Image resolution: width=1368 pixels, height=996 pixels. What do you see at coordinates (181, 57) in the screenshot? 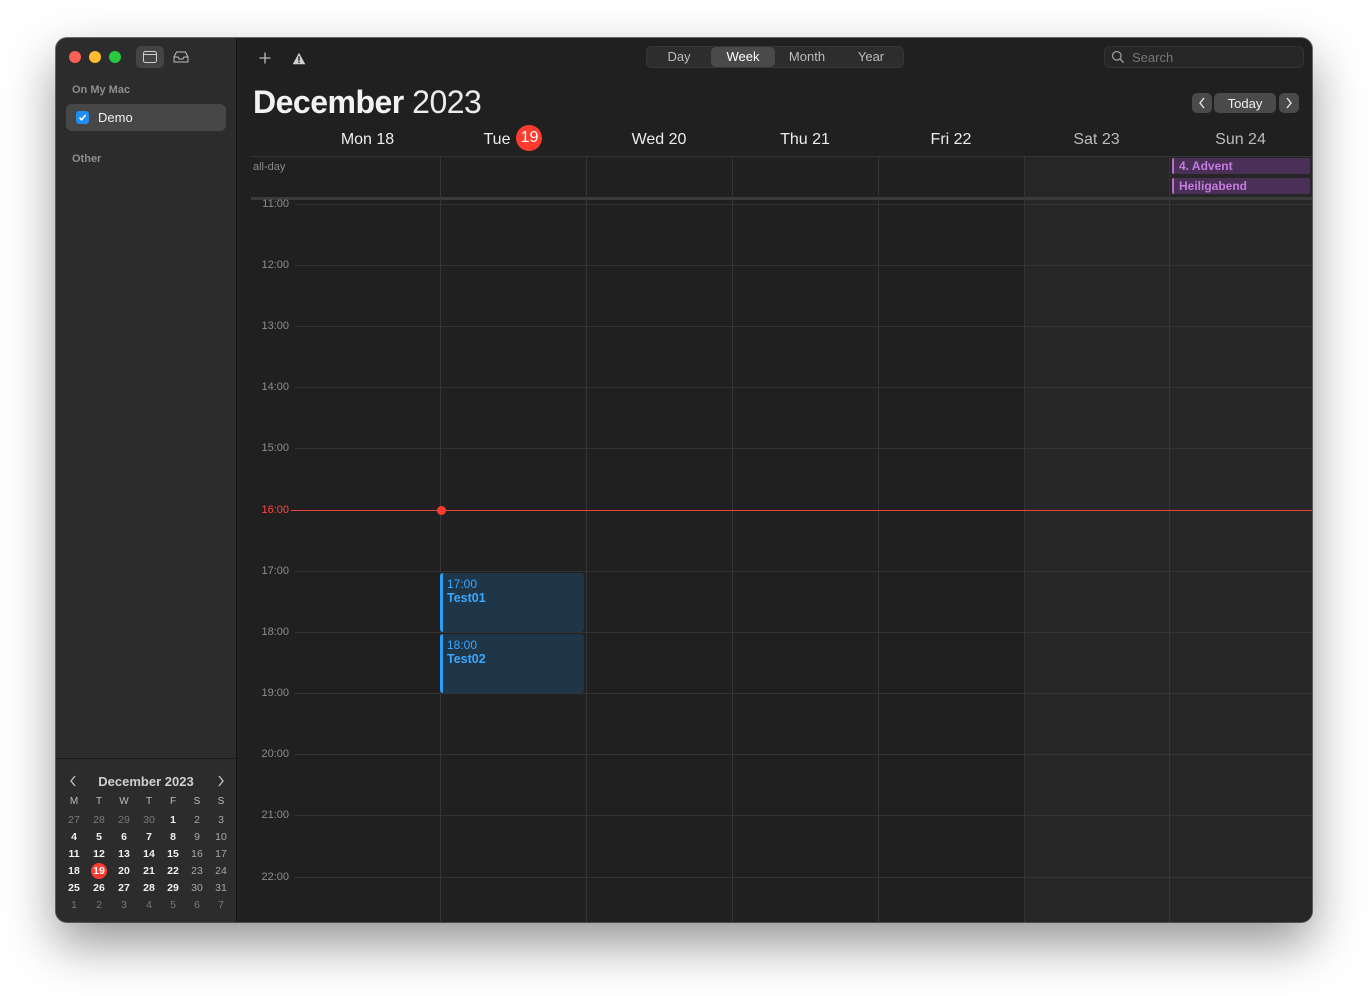
I see `inbox-icon` at bounding box center [181, 57].